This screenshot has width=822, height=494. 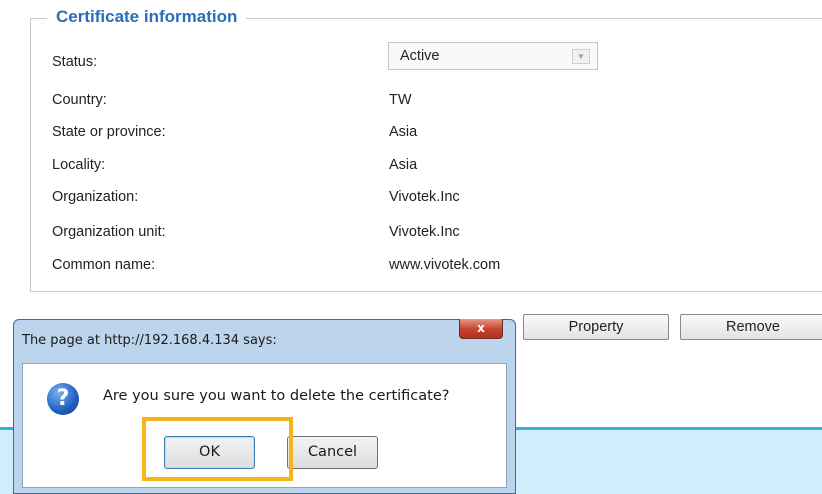 What do you see at coordinates (751, 327) in the screenshot?
I see `remove-button: Remove` at bounding box center [751, 327].